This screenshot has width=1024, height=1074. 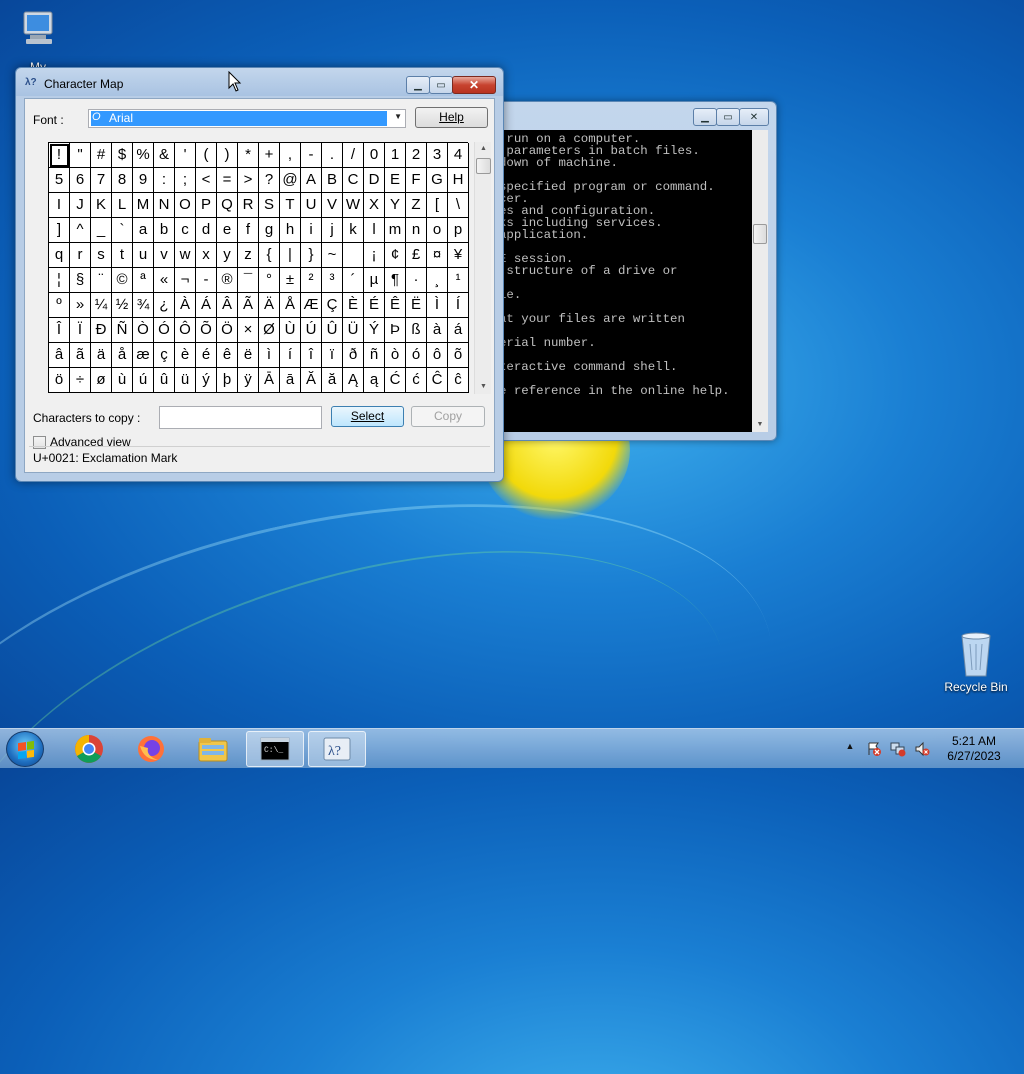 What do you see at coordinates (416, 330) in the screenshot?
I see `character-cell: ß` at bounding box center [416, 330].